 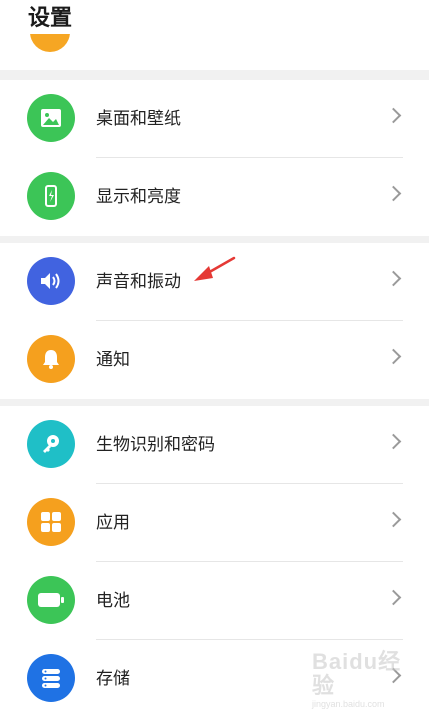 I want to click on storage-icon, so click(x=51, y=678).